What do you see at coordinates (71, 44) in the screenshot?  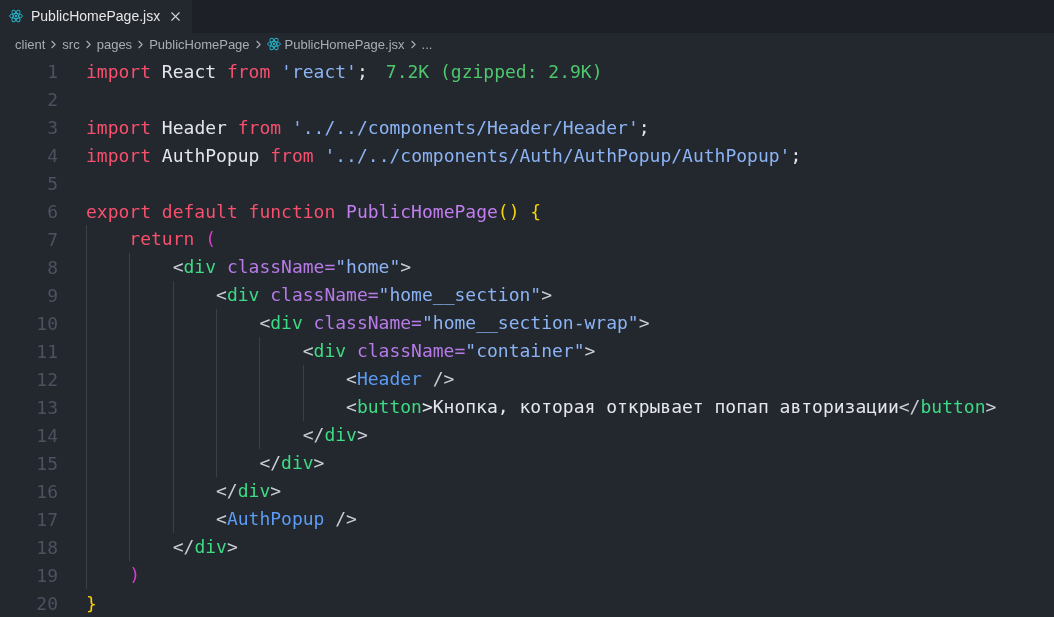 I see `breadcrumb-item: src` at bounding box center [71, 44].